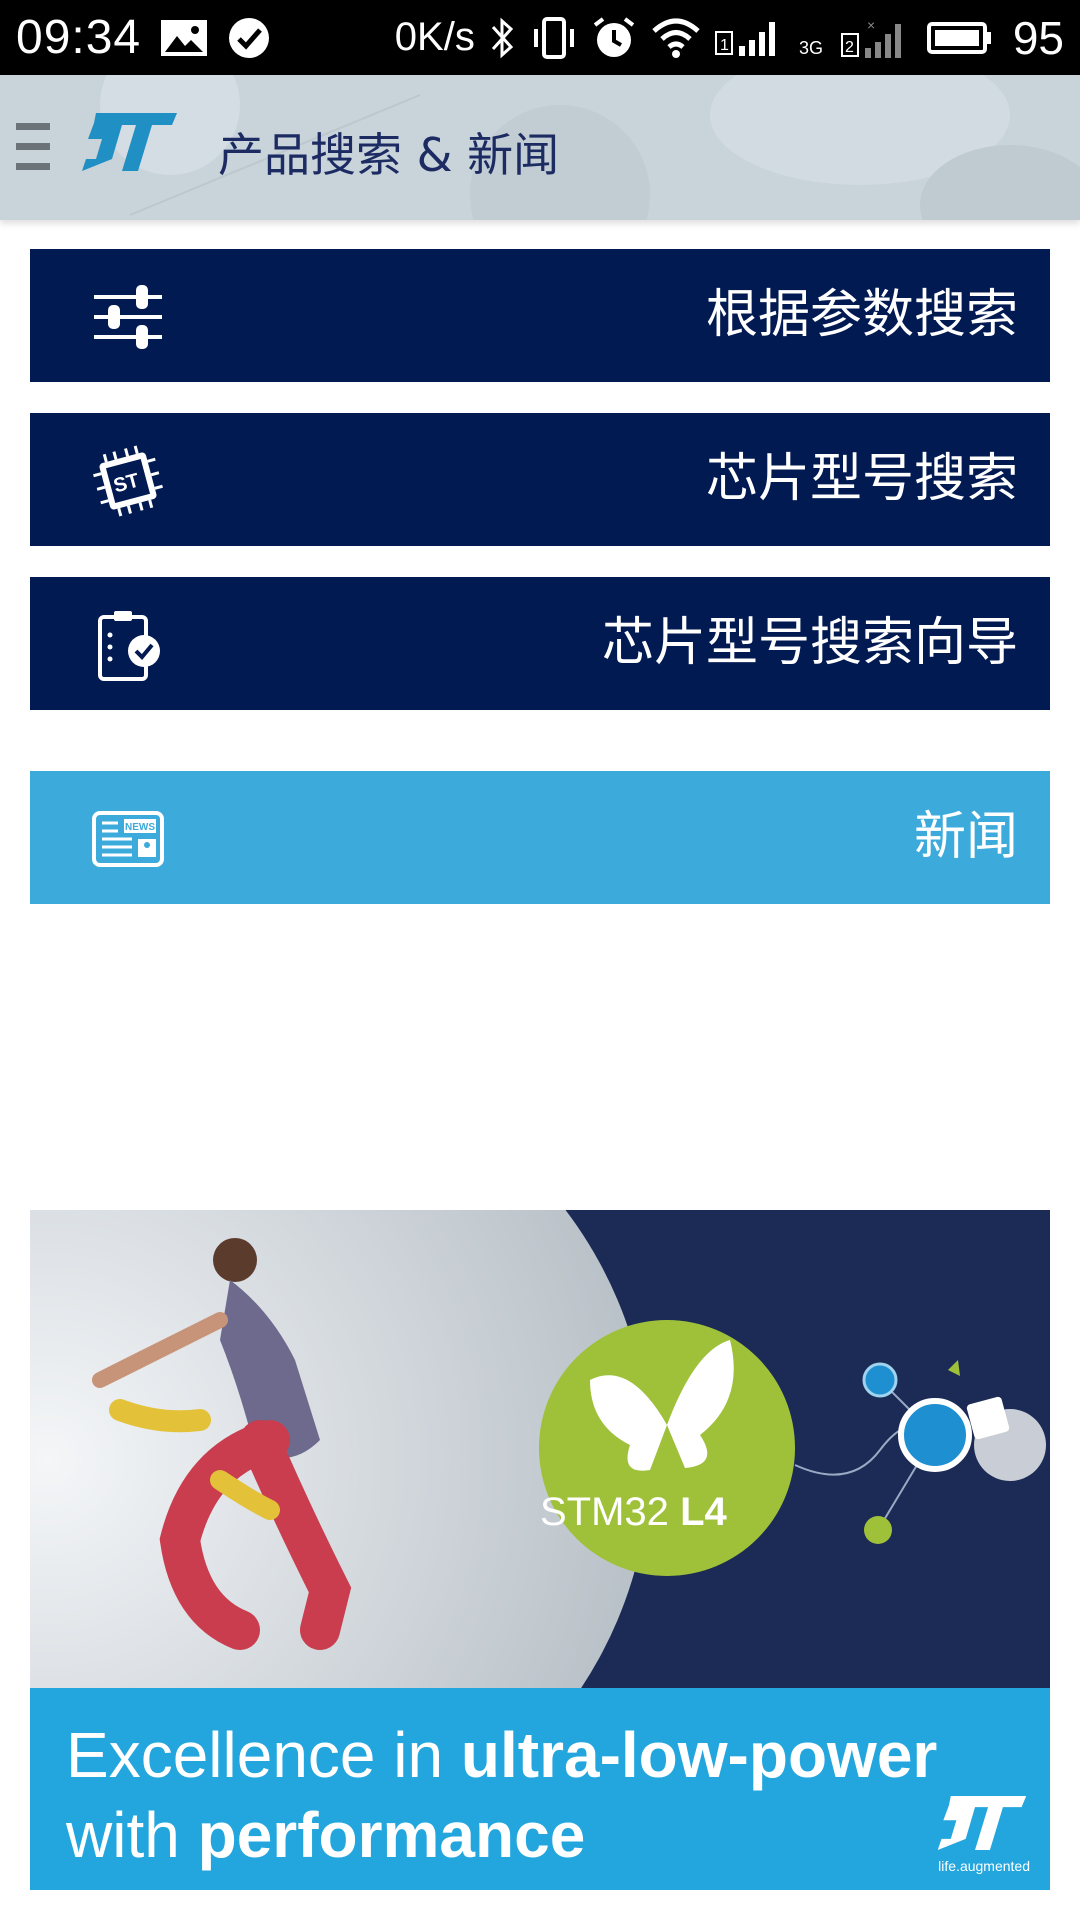 This screenshot has width=1080, height=1920. I want to click on parametric-search-label: 根据参数搜索, so click(861, 315).